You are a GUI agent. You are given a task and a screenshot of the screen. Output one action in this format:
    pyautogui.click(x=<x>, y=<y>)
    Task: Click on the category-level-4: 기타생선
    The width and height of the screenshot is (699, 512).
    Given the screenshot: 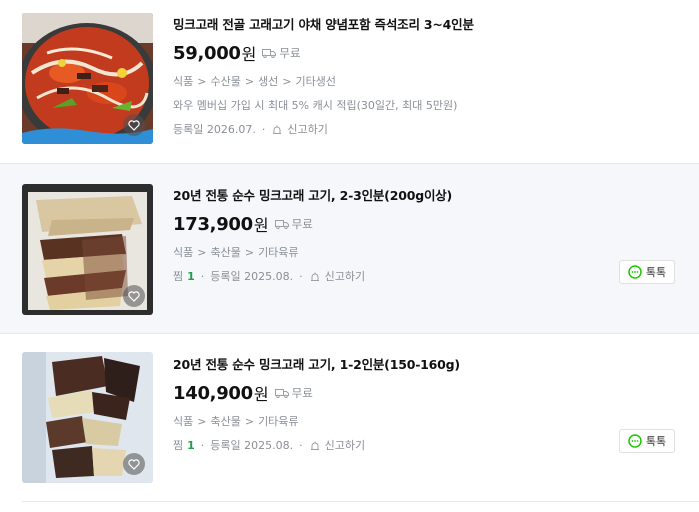 What is the action you would take?
    pyautogui.click(x=316, y=81)
    